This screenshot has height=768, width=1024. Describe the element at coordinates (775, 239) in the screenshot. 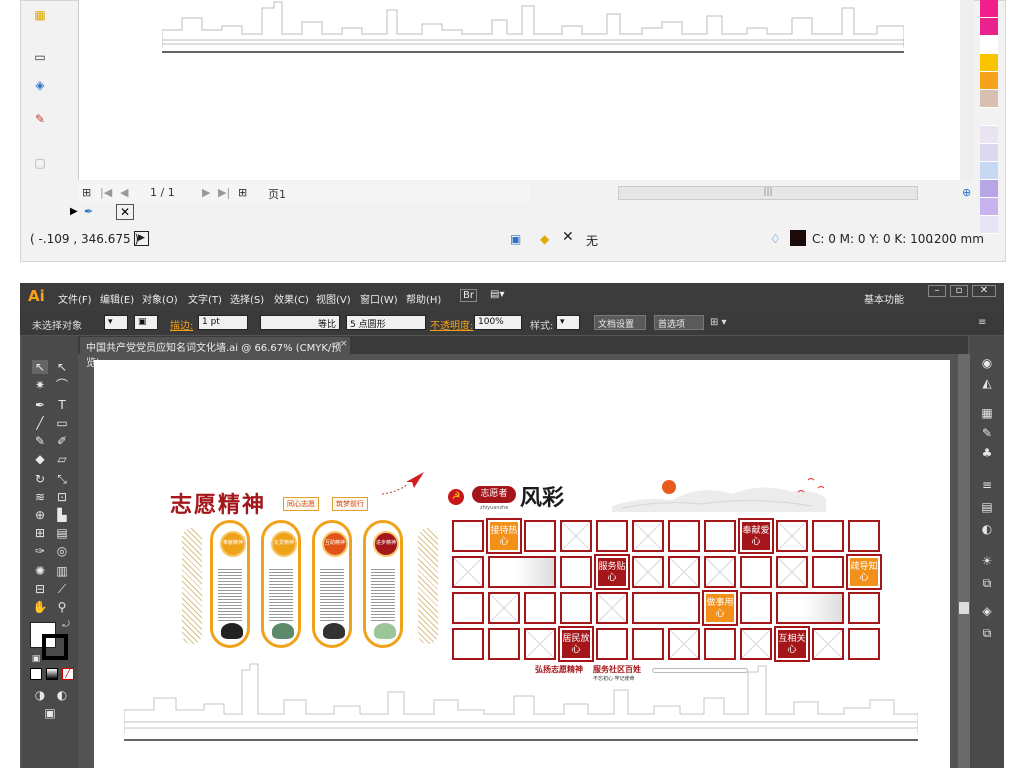

I see `pen-outline-icon: ♢` at that location.